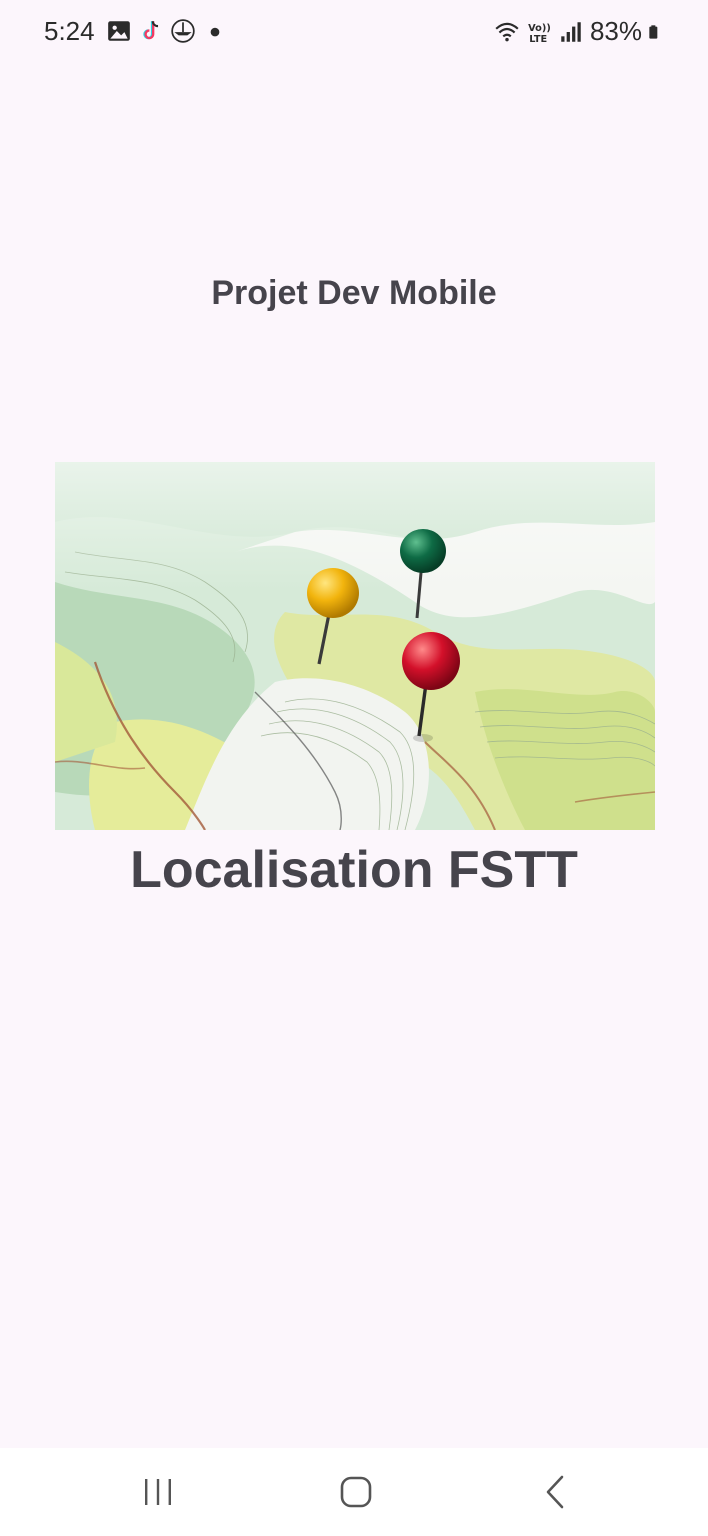  I want to click on signal-icon, so click(571, 31).